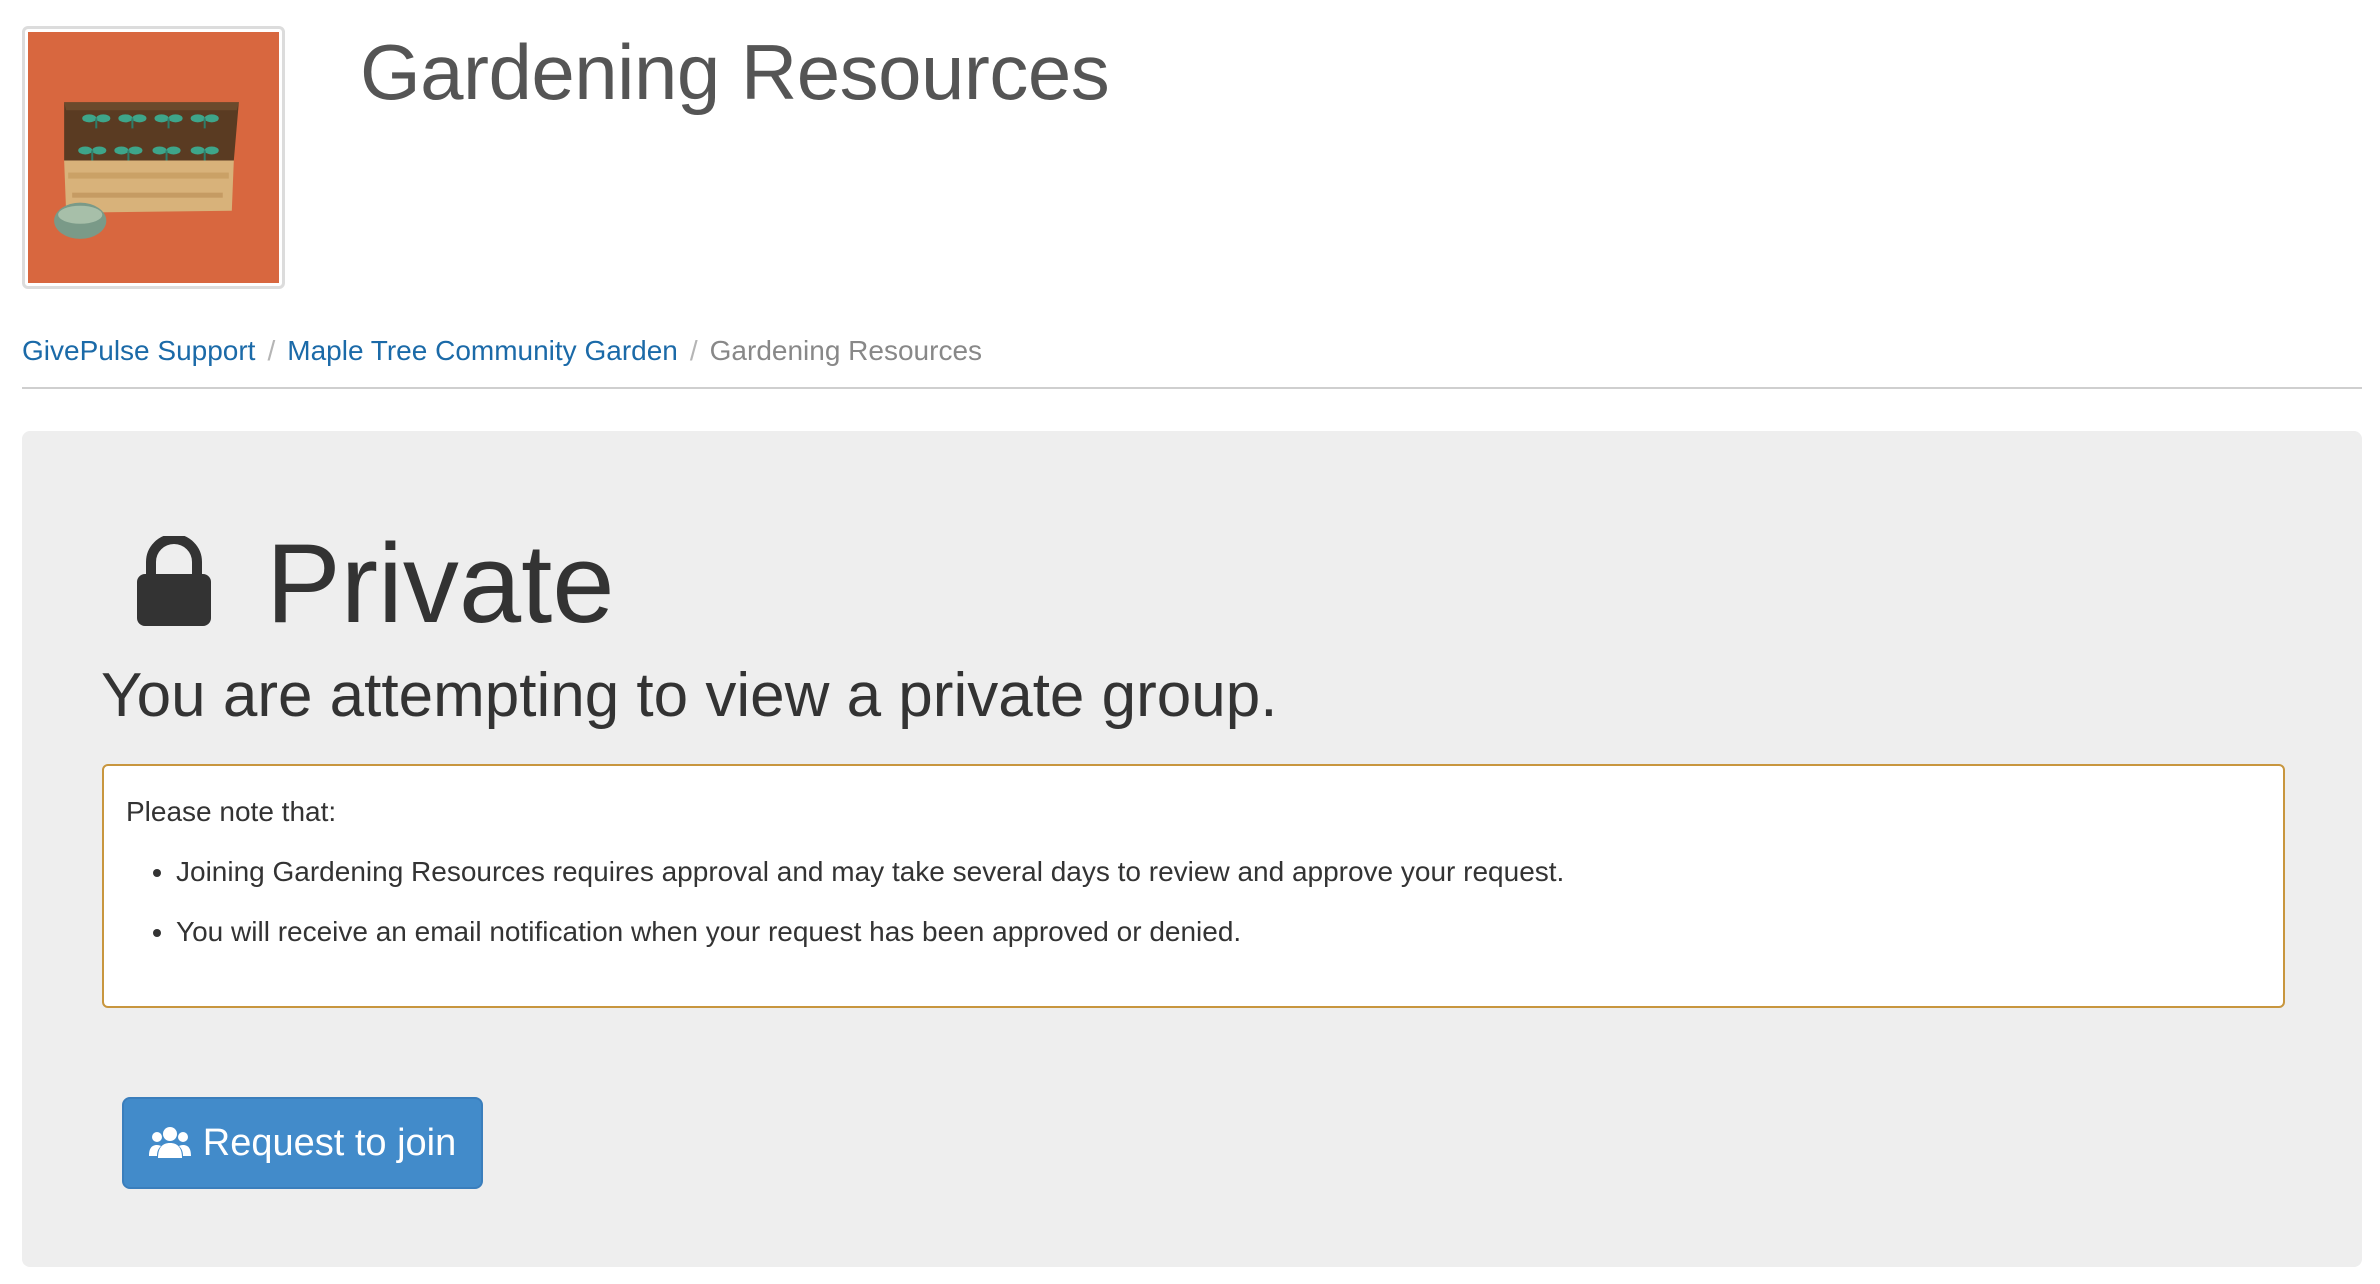 This screenshot has height=1284, width=2380. Describe the element at coordinates (440, 583) in the screenshot. I see `private-heading: Private` at that location.